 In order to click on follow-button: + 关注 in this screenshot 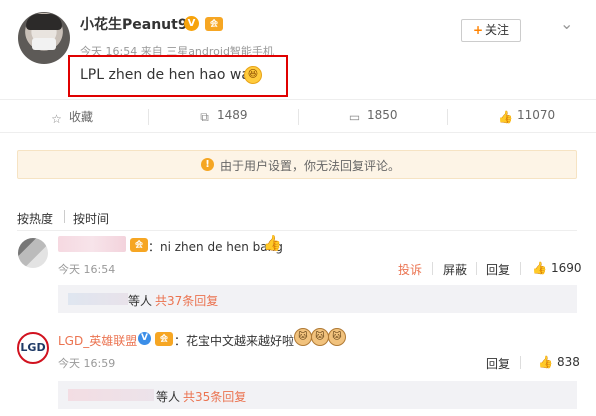, I will do `click(491, 30)`.